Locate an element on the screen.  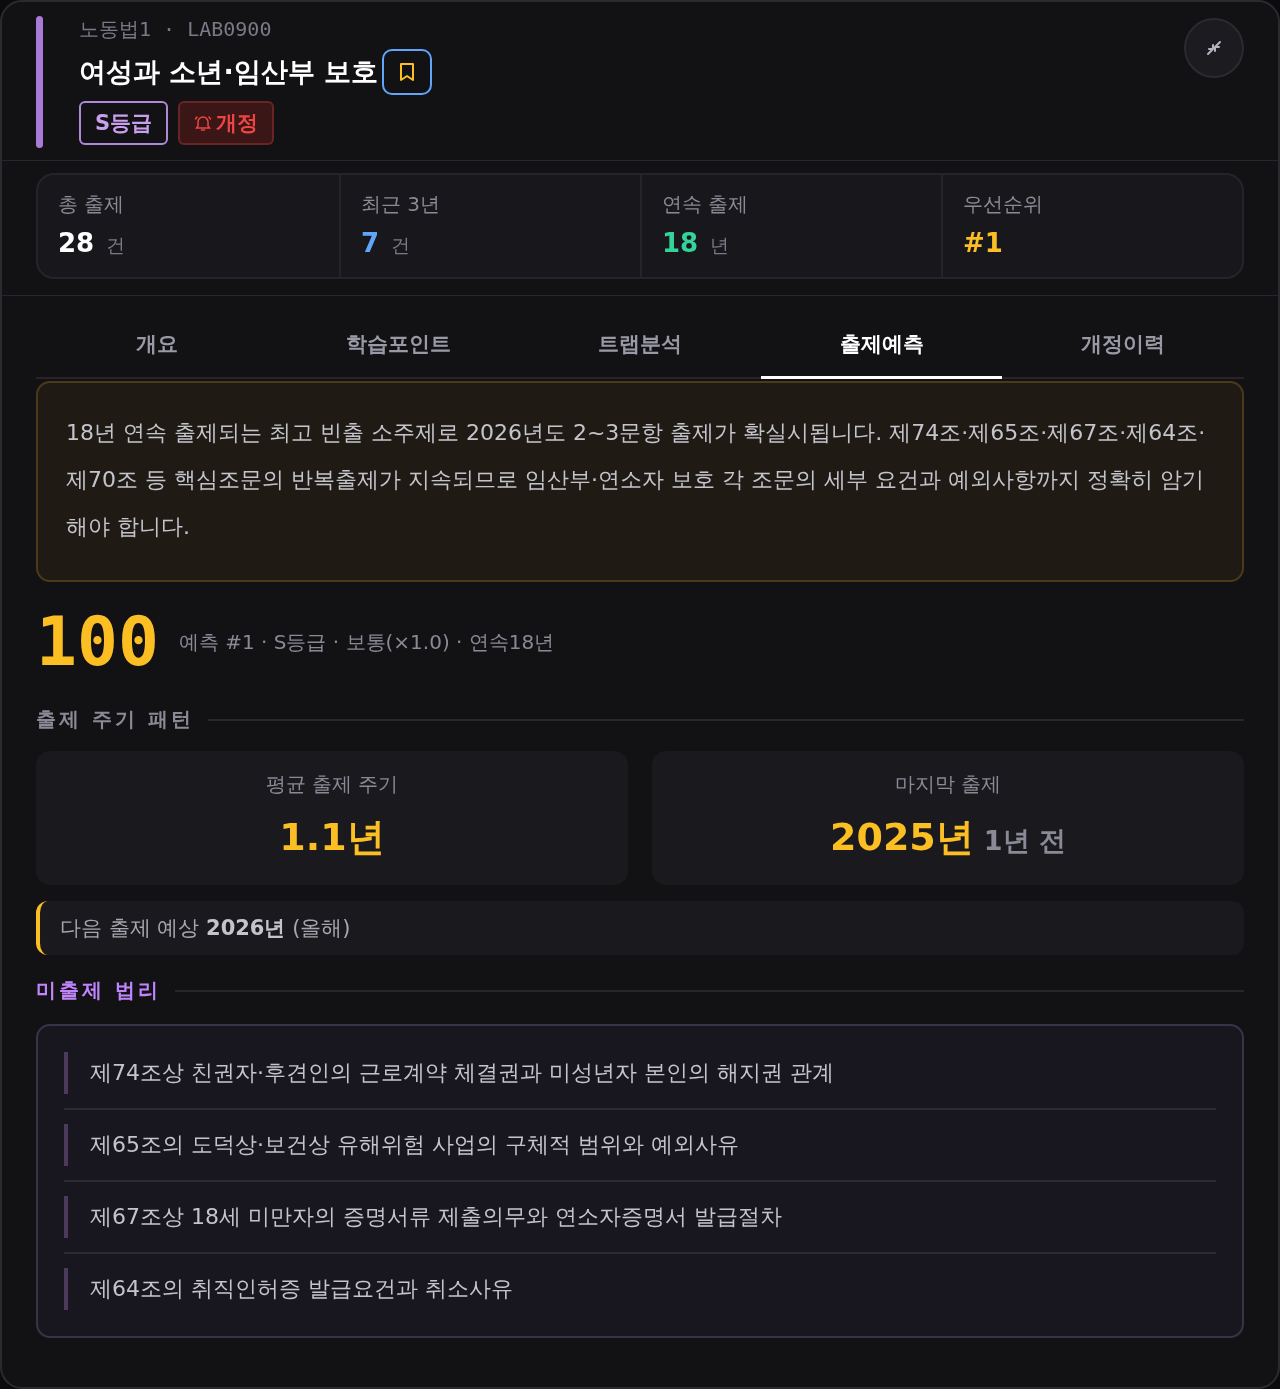
stat-label: 연속 출제 is located at coordinates (706, 204).